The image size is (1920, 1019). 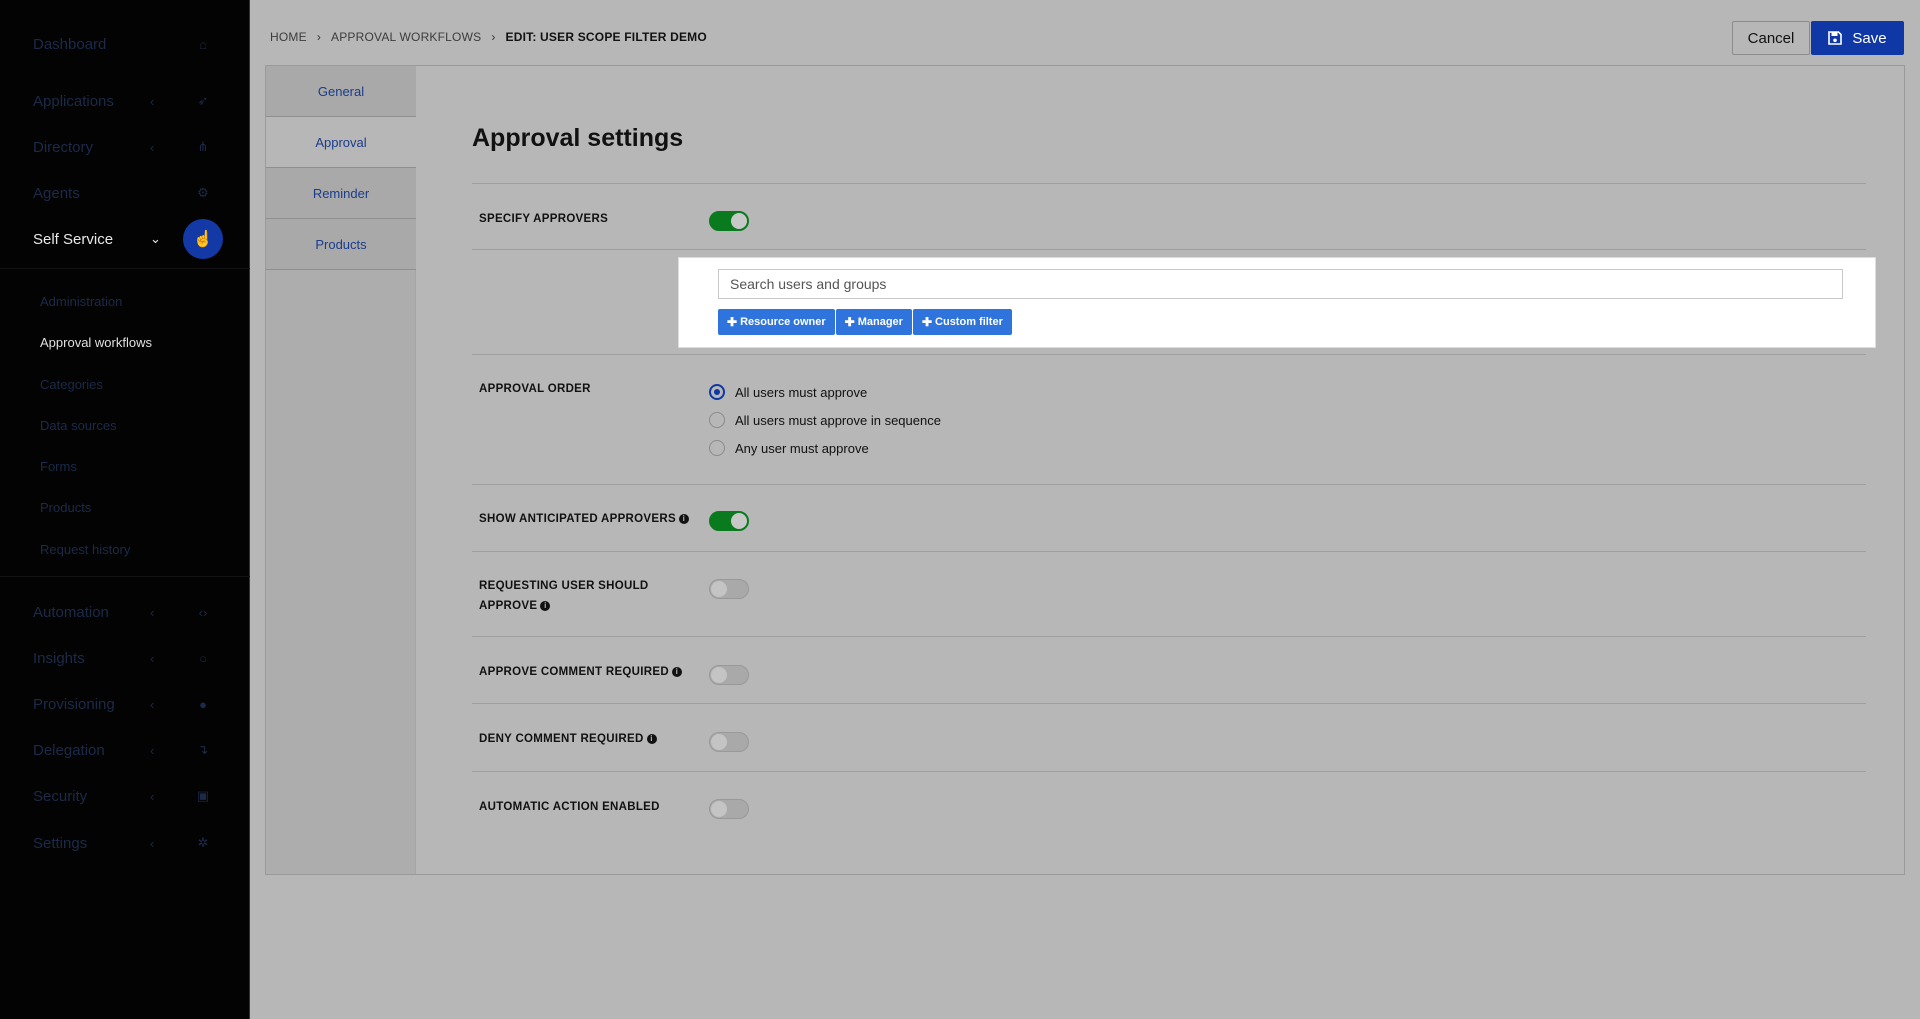 What do you see at coordinates (203, 795) in the screenshot?
I see `lock-icon: ▣` at bounding box center [203, 795].